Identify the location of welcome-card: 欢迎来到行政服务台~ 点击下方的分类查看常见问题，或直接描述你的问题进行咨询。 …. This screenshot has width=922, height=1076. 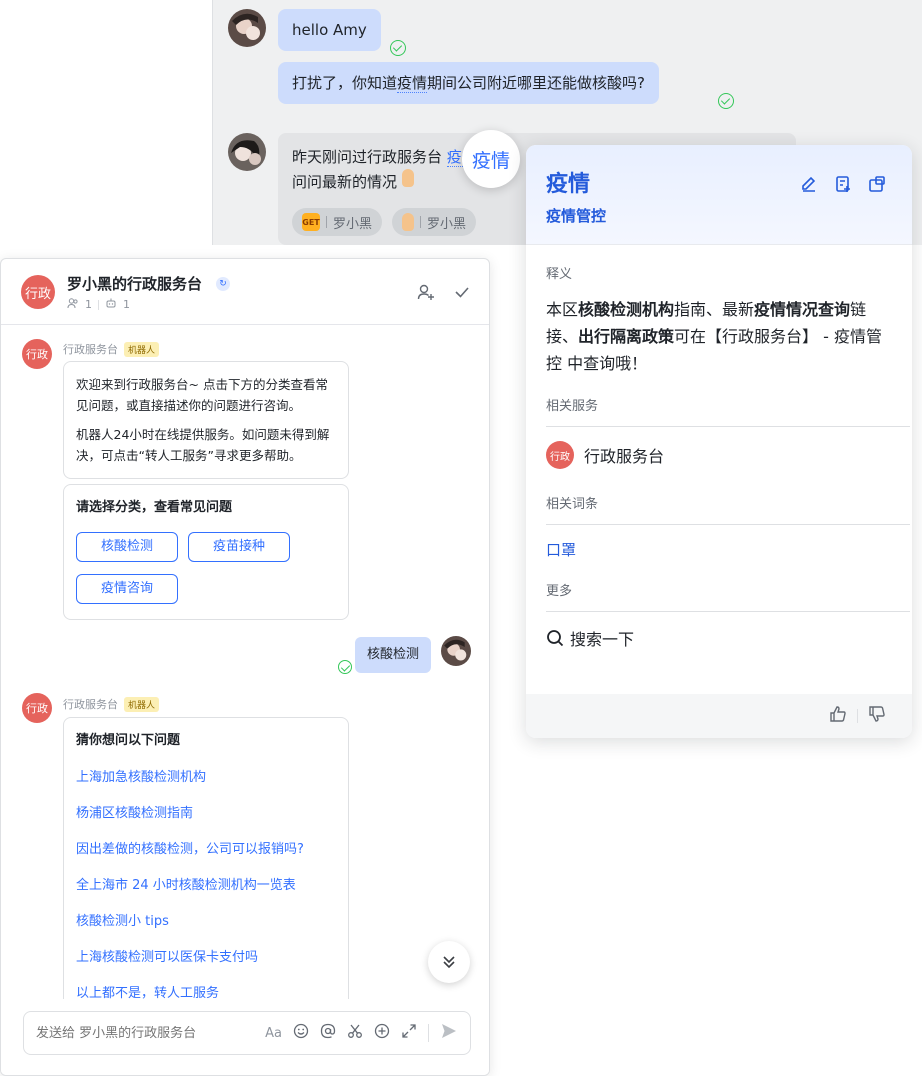
(206, 420).